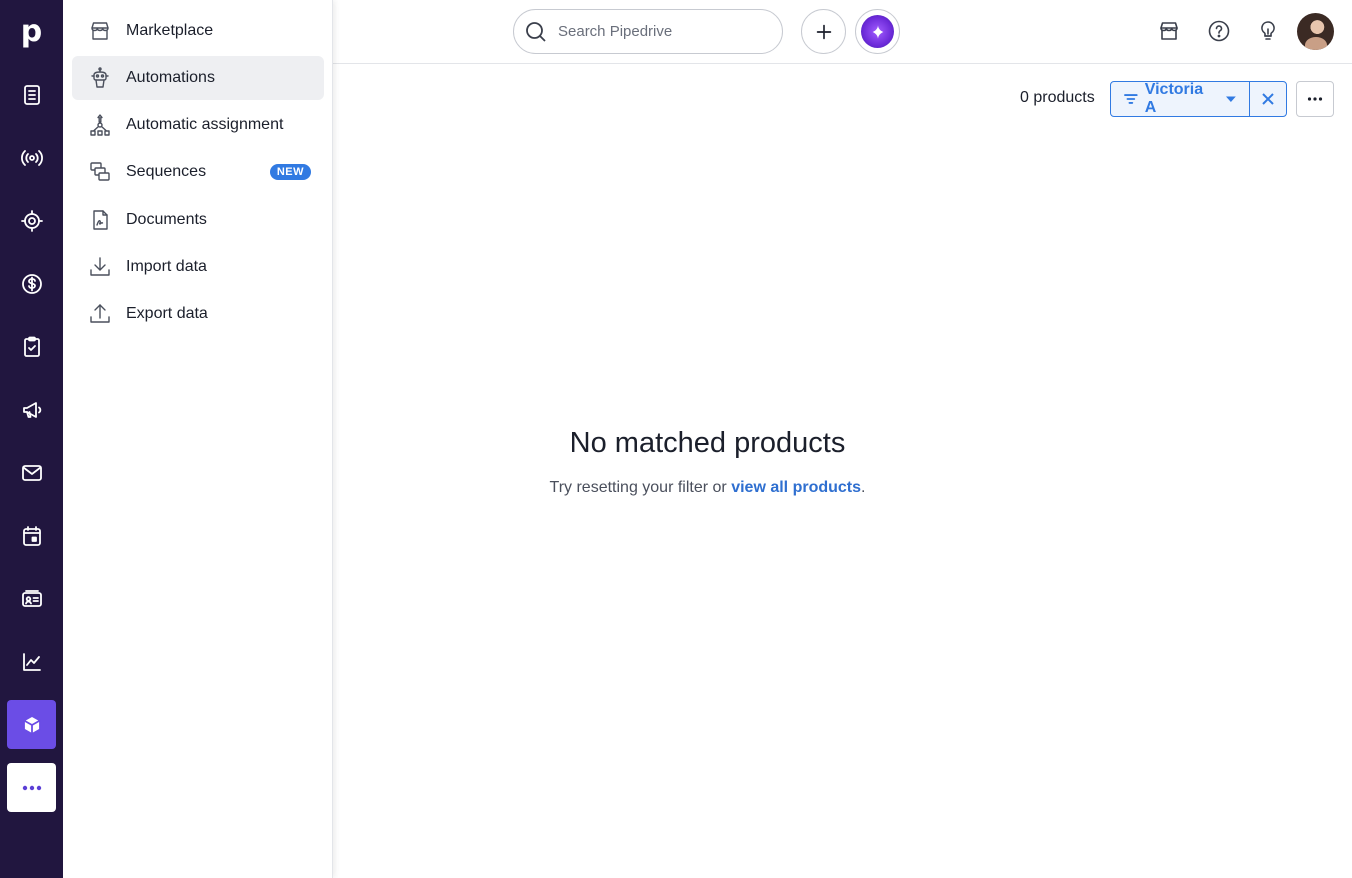 This screenshot has height=878, width=1352. I want to click on filter-control: Victoria A, so click(1198, 99).